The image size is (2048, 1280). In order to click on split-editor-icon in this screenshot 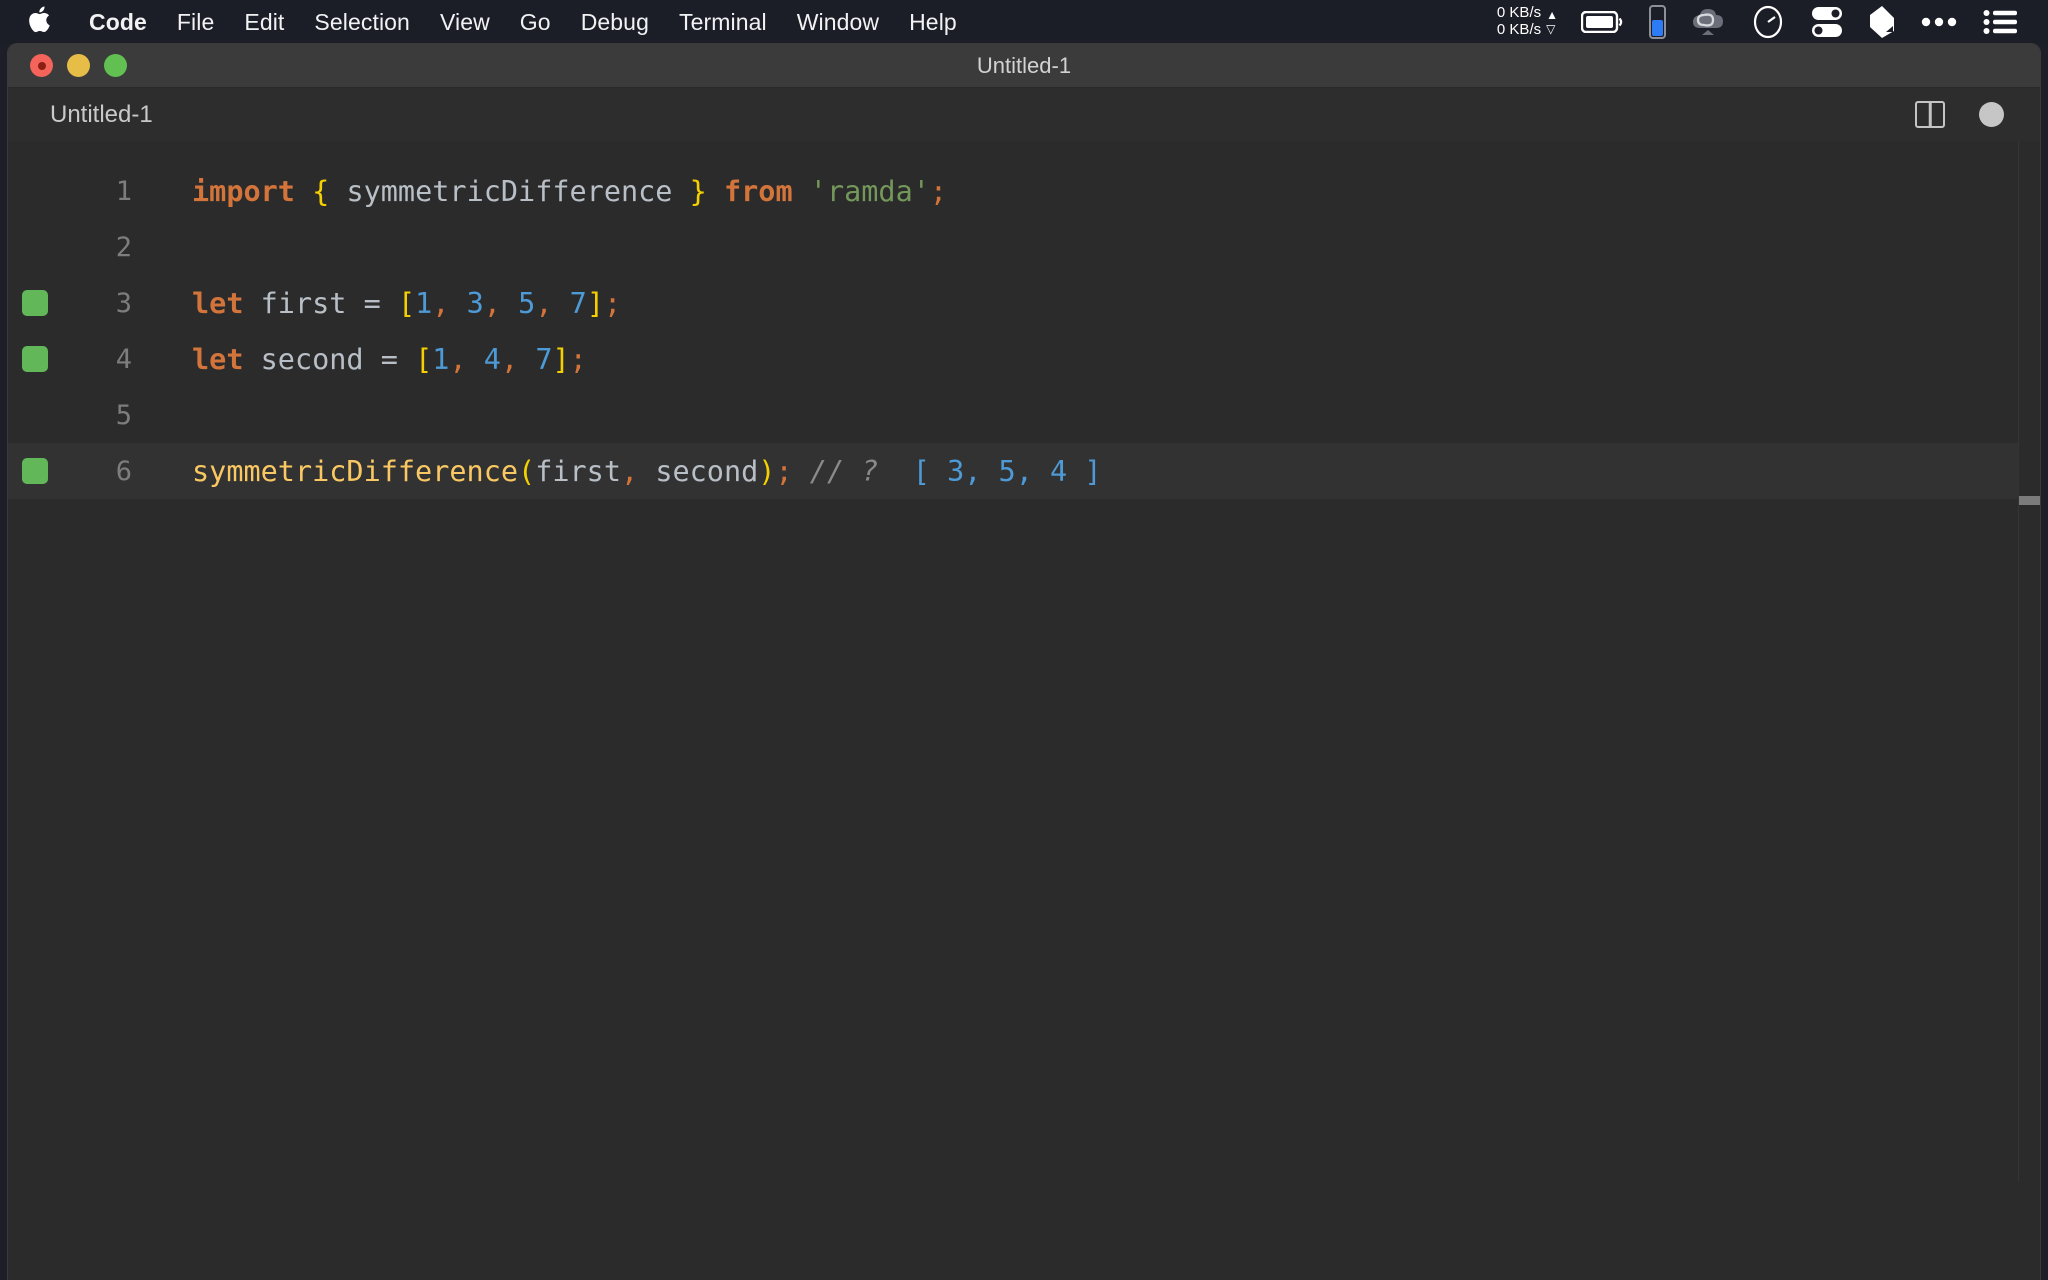, I will do `click(1930, 114)`.